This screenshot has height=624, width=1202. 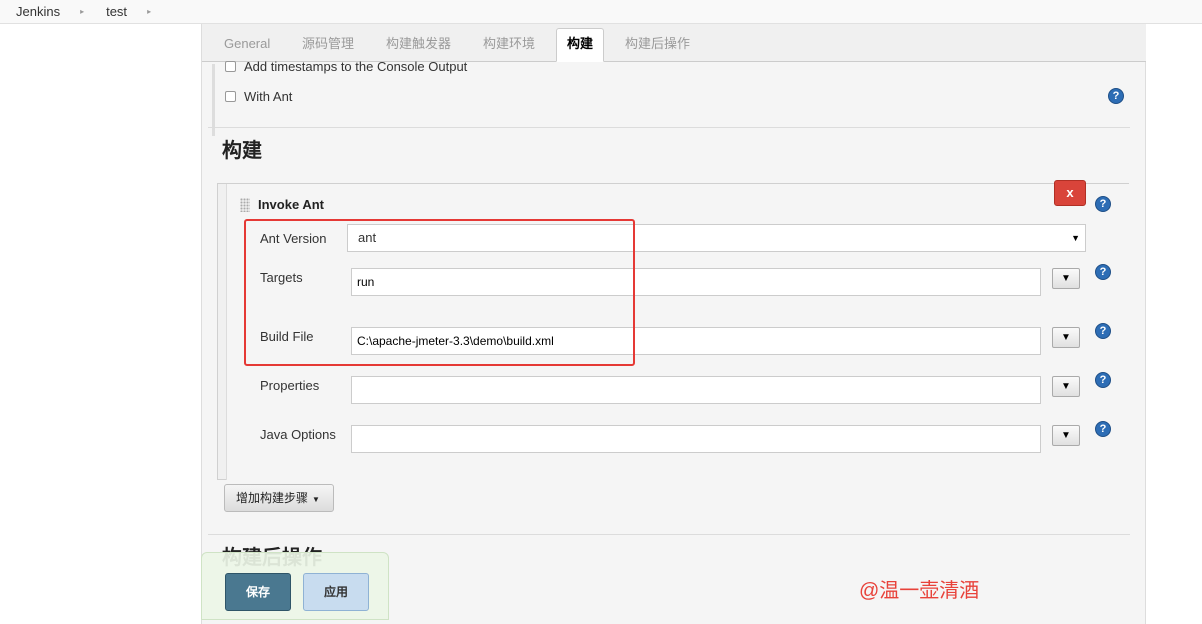 I want to click on build-file-label: Build File, so click(x=287, y=336).